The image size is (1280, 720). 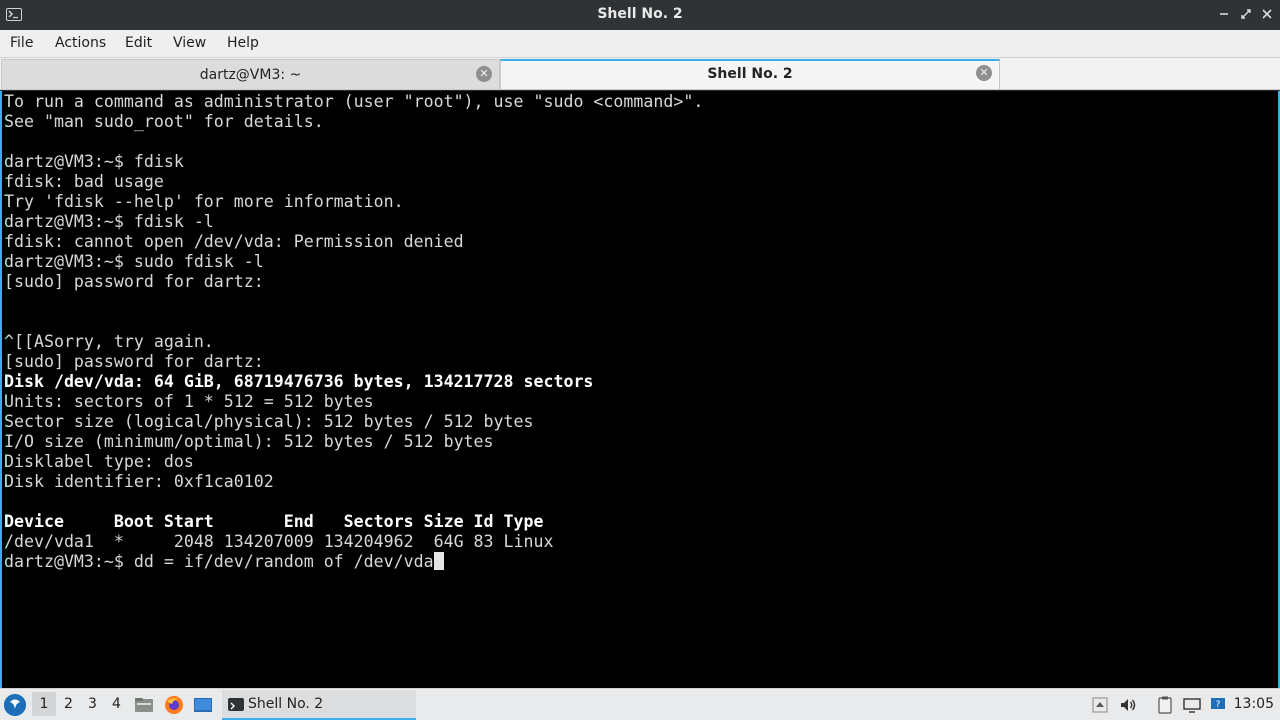 What do you see at coordinates (1267, 14) in the screenshot?
I see `close-icon` at bounding box center [1267, 14].